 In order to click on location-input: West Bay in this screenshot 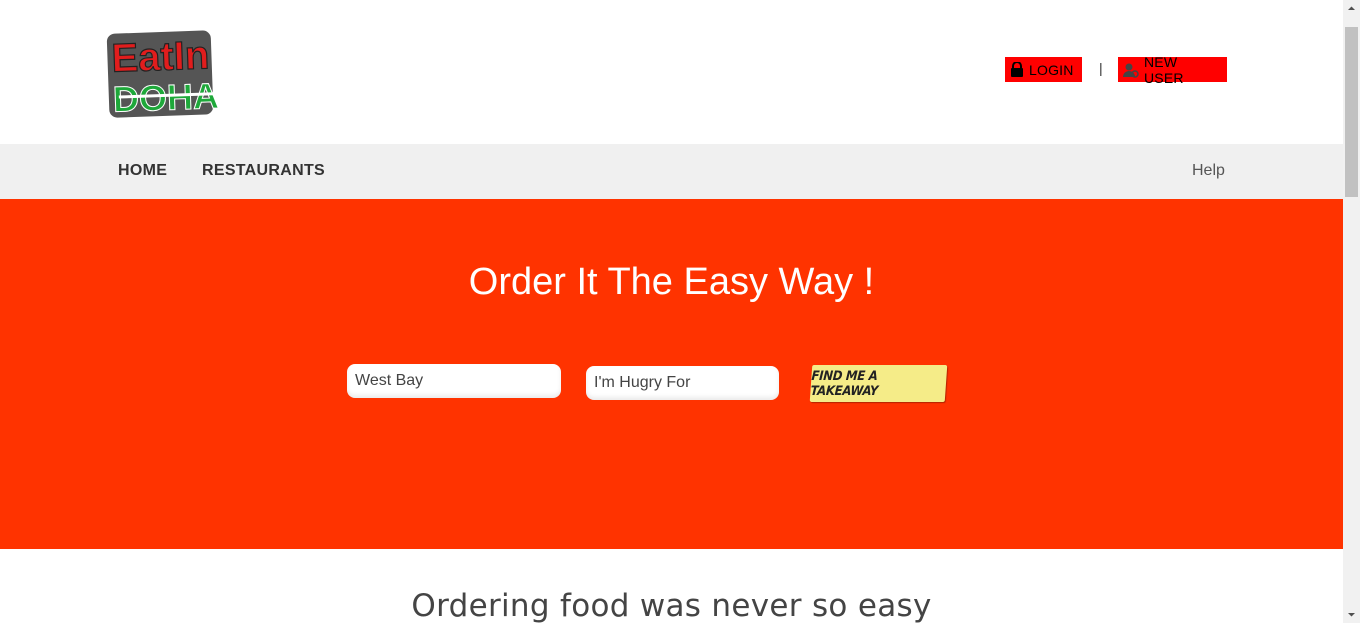, I will do `click(454, 381)`.